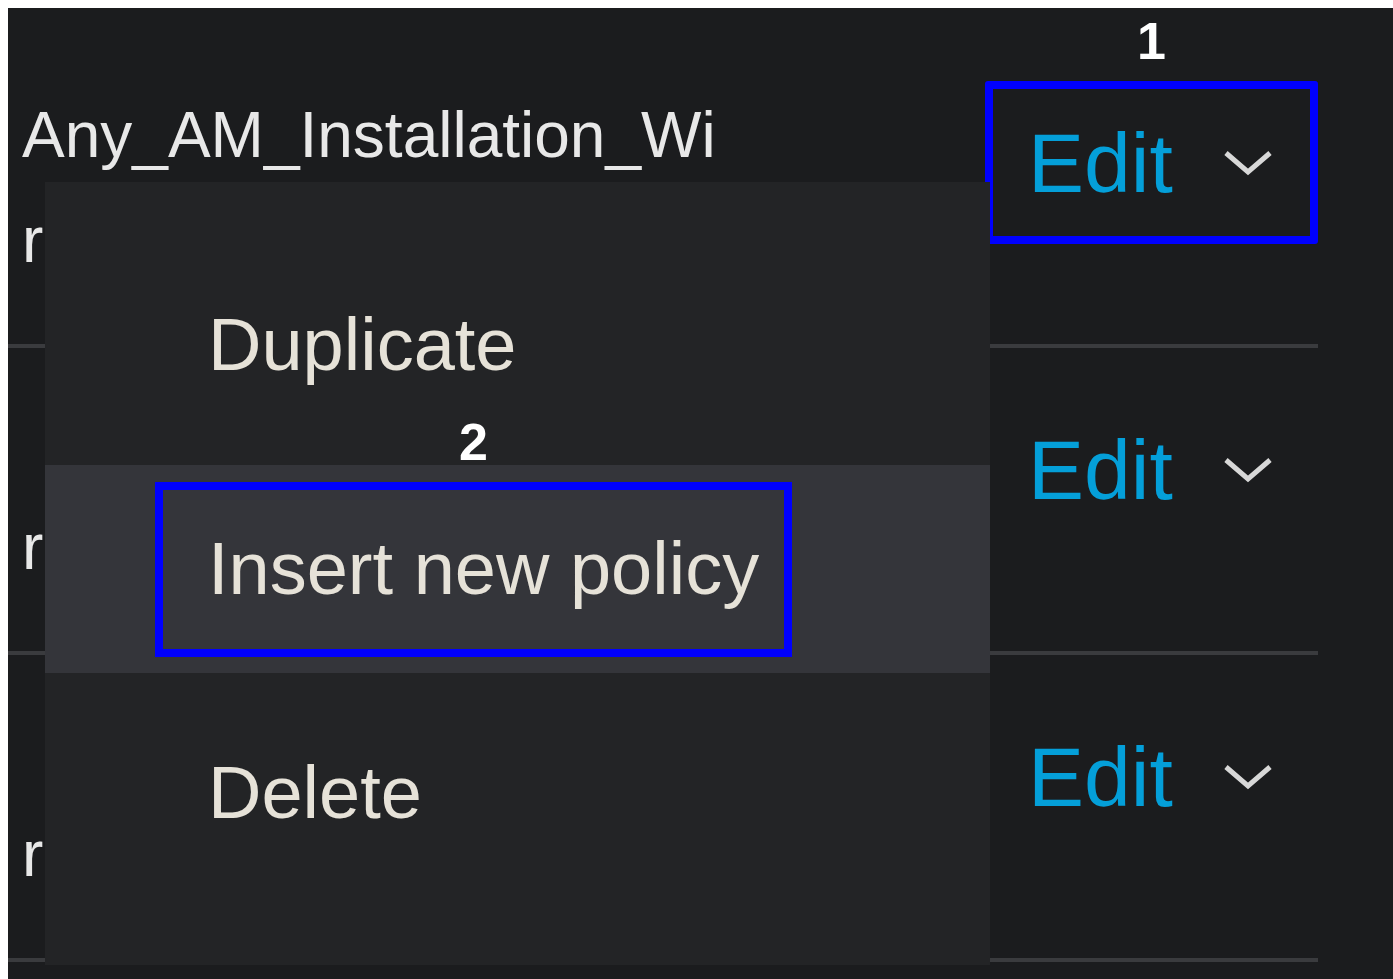  What do you see at coordinates (1151, 41) in the screenshot?
I see `annotation-number: 1` at bounding box center [1151, 41].